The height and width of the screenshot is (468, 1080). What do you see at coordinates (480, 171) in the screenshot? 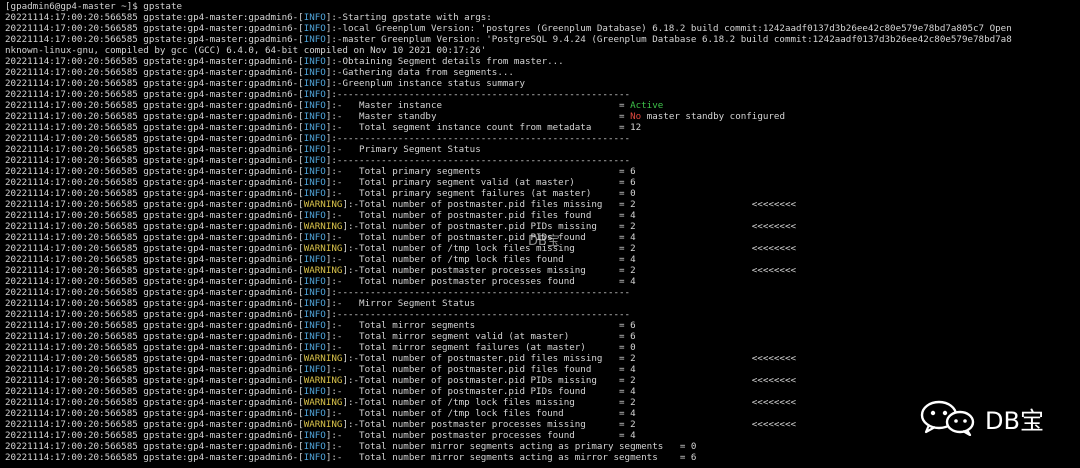
I see `line-text: ]:- Total primary segments = 6` at bounding box center [480, 171].